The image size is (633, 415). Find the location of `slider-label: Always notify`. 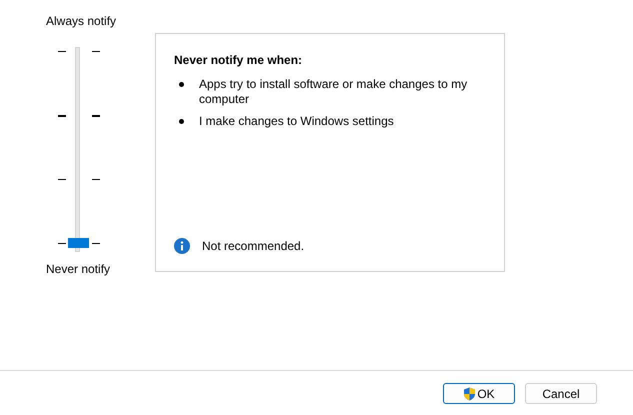

slider-label: Always notify is located at coordinates (82, 21).